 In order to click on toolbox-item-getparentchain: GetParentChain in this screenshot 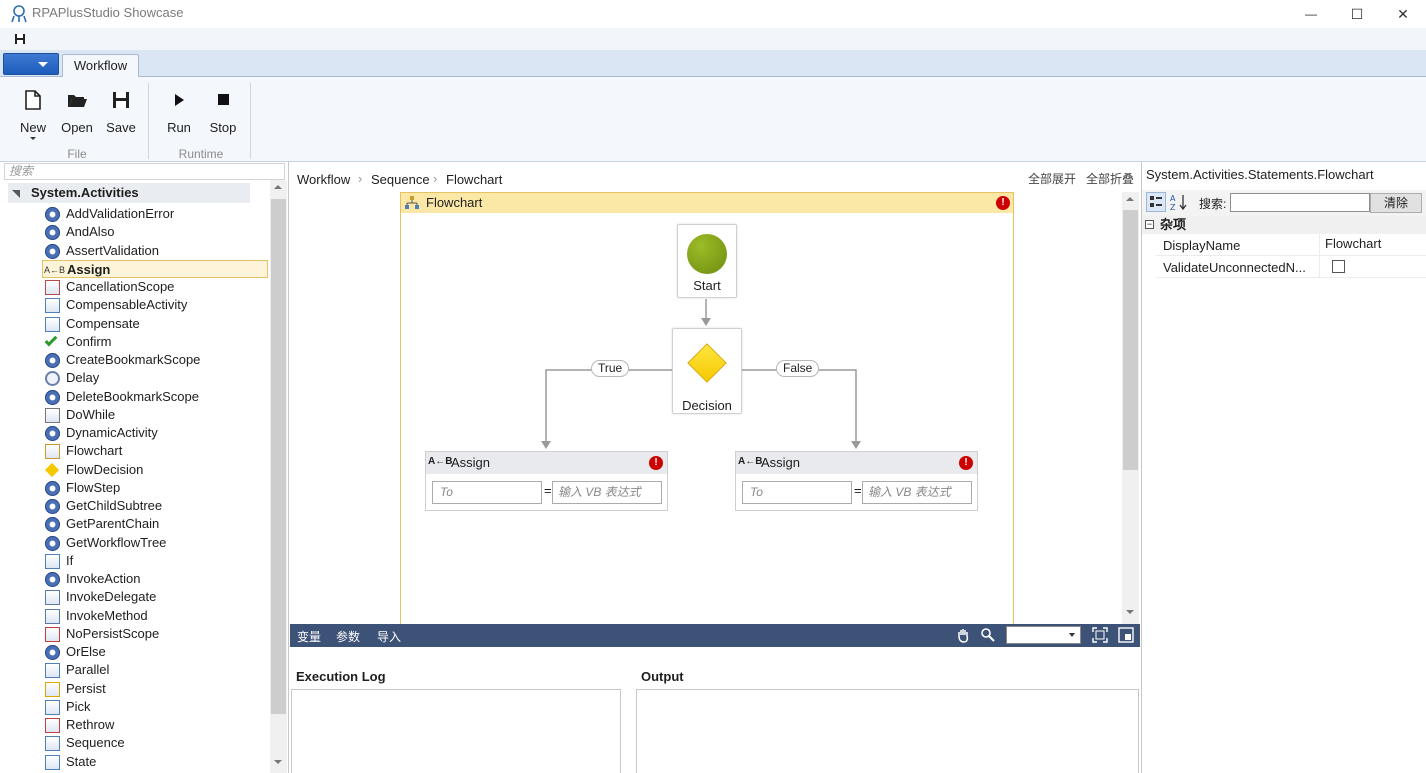, I will do `click(155, 524)`.